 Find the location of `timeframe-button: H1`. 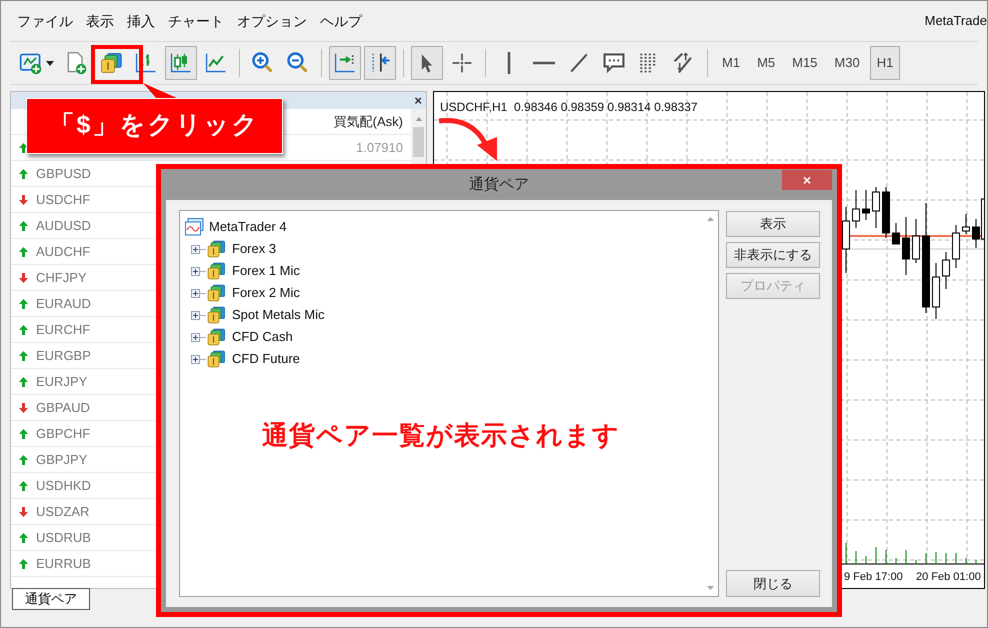

timeframe-button: H1 is located at coordinates (885, 63).